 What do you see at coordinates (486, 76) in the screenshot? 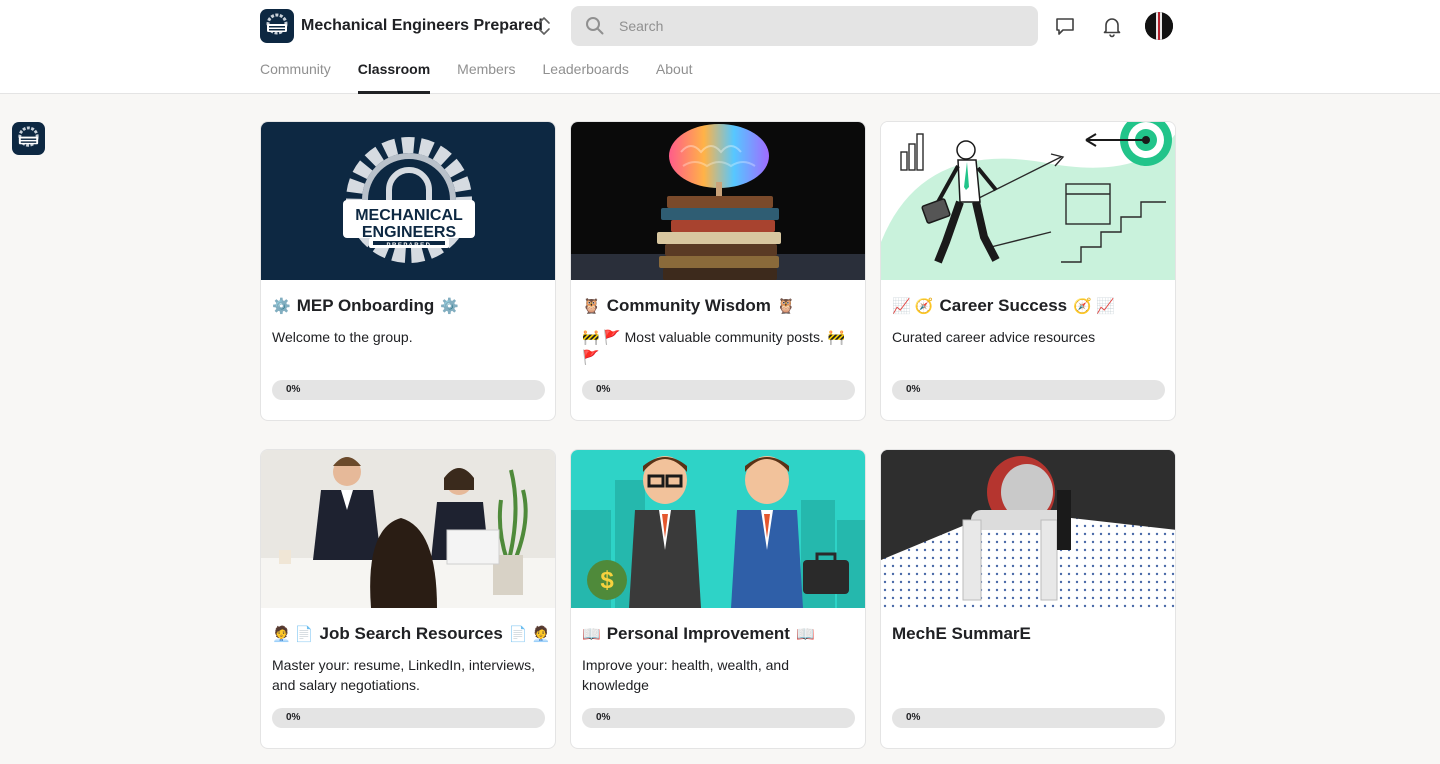
I see `tab-members: Members` at bounding box center [486, 76].